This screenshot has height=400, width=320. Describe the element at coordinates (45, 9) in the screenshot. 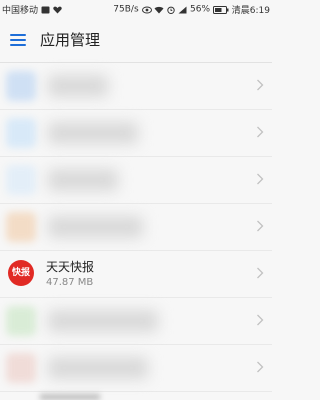

I see `sim-icon` at that location.